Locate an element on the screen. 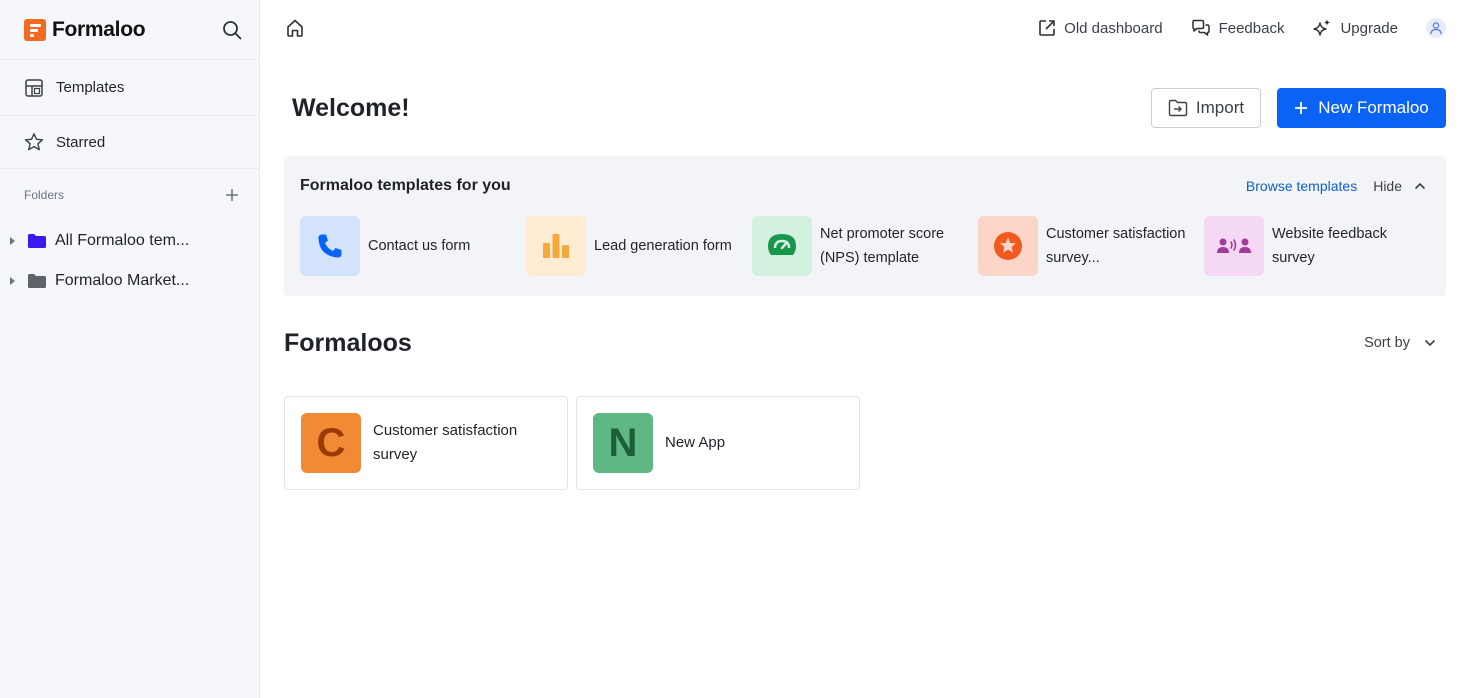  add-folder-icon is located at coordinates (232, 195).